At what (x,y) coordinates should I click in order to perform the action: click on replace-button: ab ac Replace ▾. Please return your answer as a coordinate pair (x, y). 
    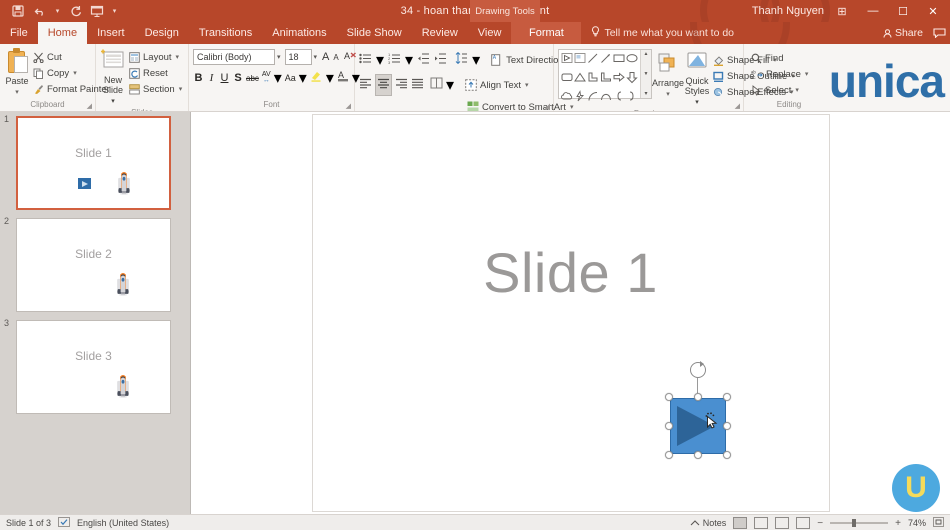
    Looking at the image, I should click on (779, 74).